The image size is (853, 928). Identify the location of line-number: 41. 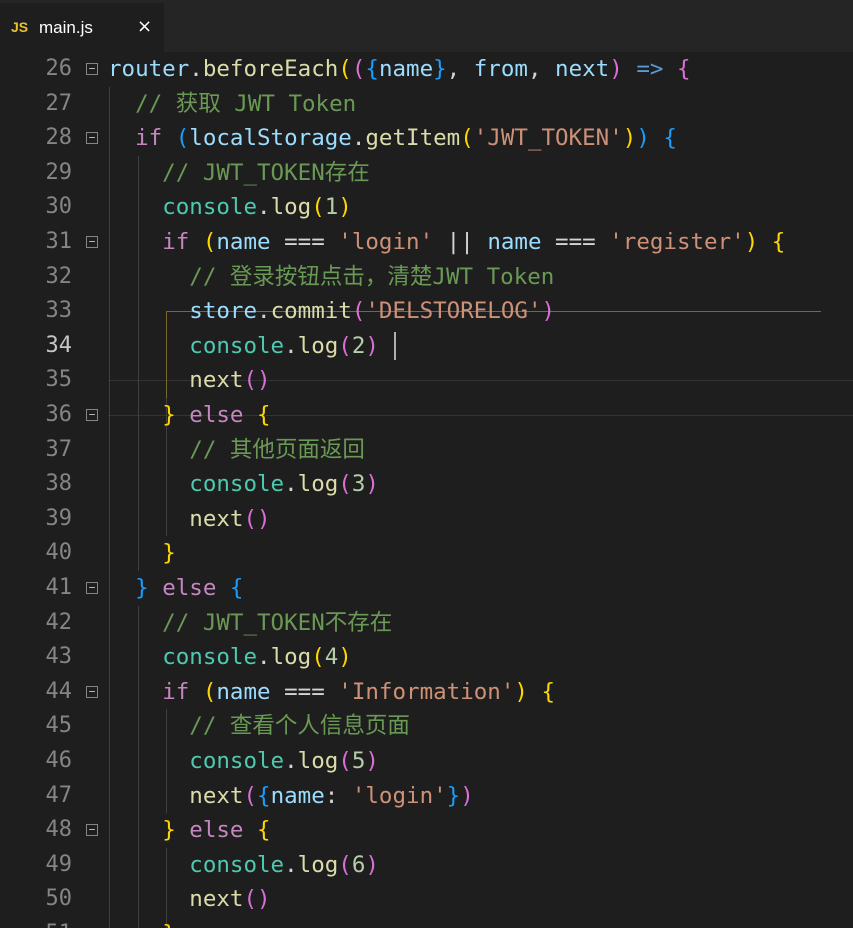
(59, 587).